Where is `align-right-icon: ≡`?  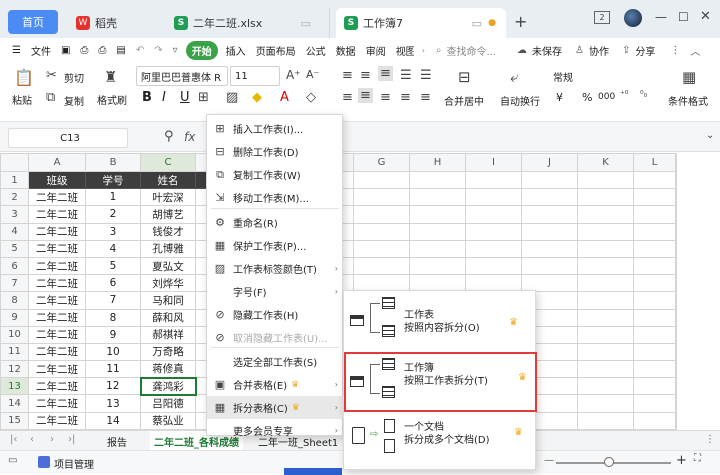
align-right-icon: ≡ is located at coordinates (385, 97).